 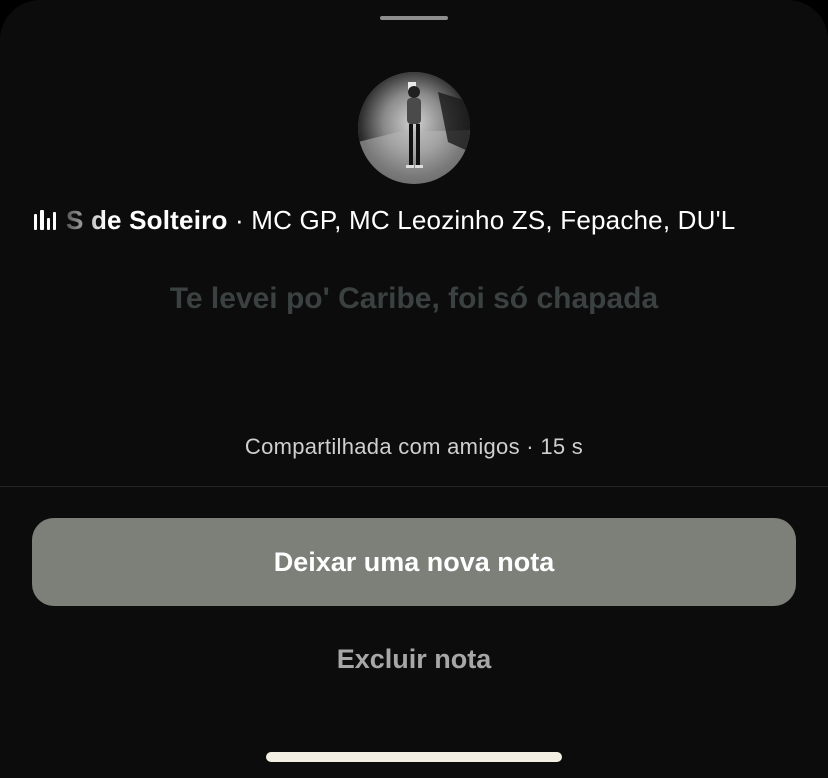 What do you see at coordinates (414, 486) in the screenshot?
I see `divider` at bounding box center [414, 486].